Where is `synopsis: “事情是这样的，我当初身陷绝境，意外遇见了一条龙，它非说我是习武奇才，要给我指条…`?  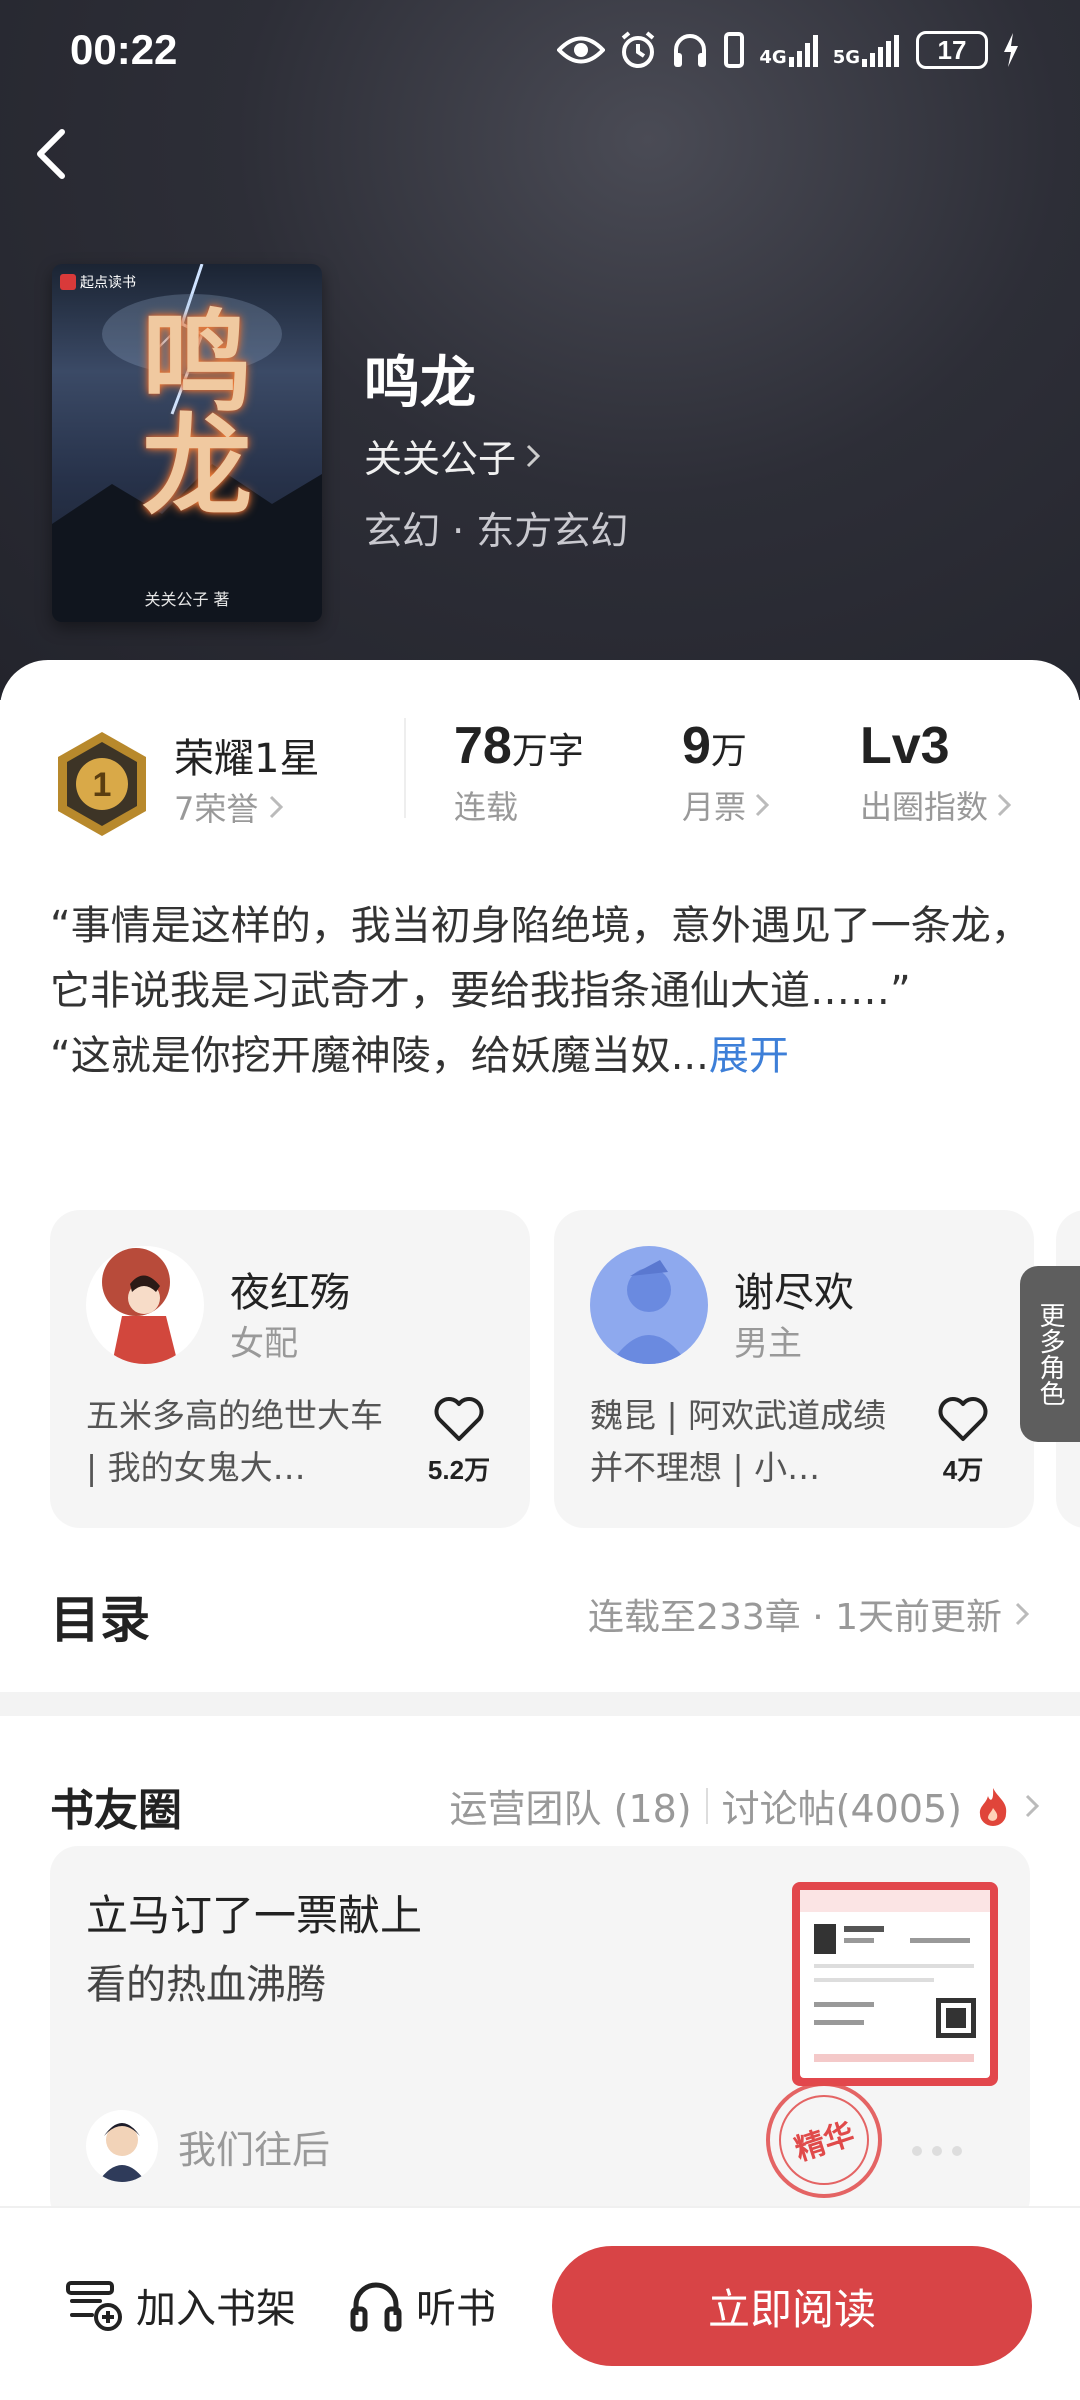 synopsis: “事情是这样的，我当初身陷绝境，意外遇见了一条龙，它非说我是习武奇才，要给我指条… is located at coordinates (545, 991).